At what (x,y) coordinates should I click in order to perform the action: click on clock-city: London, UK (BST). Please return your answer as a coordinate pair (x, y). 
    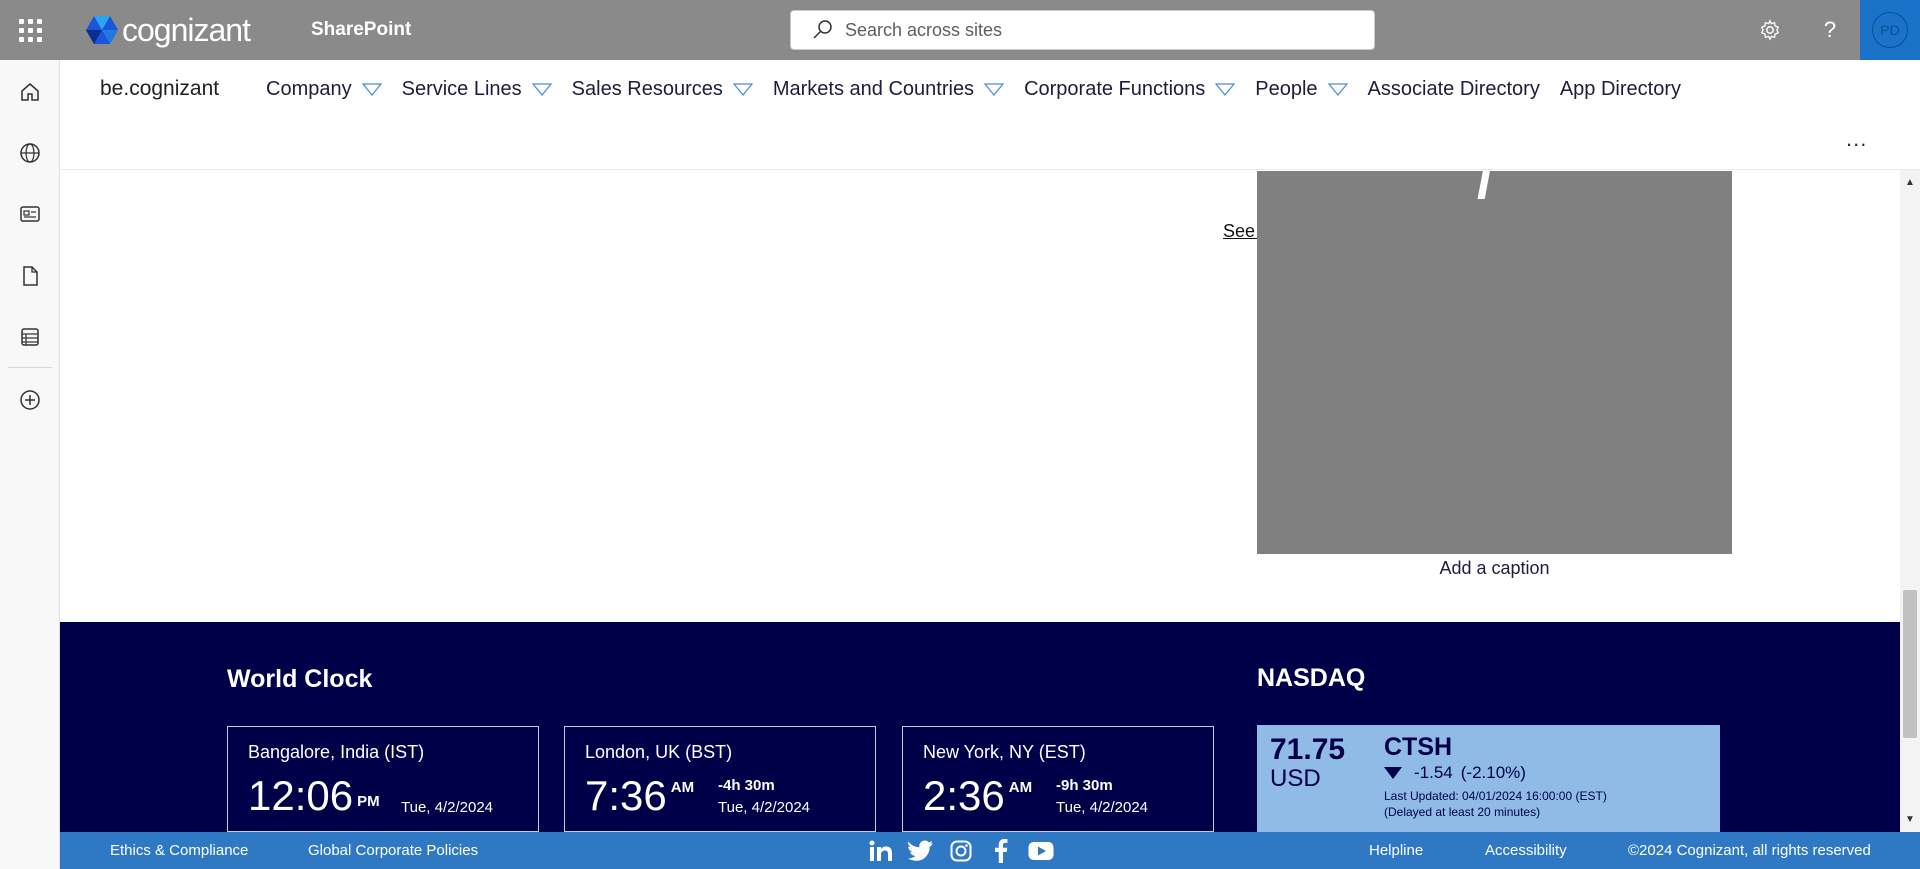
    Looking at the image, I should click on (659, 752).